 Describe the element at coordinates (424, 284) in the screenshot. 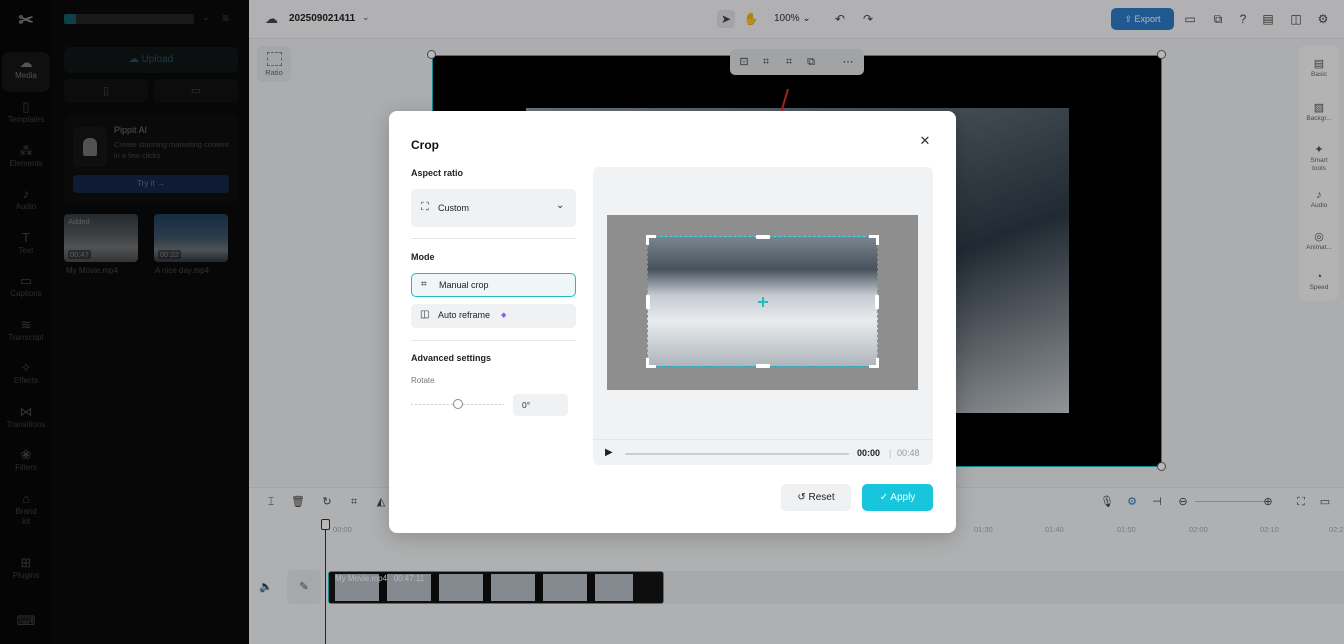

I see `crop-icon: ⌗` at that location.